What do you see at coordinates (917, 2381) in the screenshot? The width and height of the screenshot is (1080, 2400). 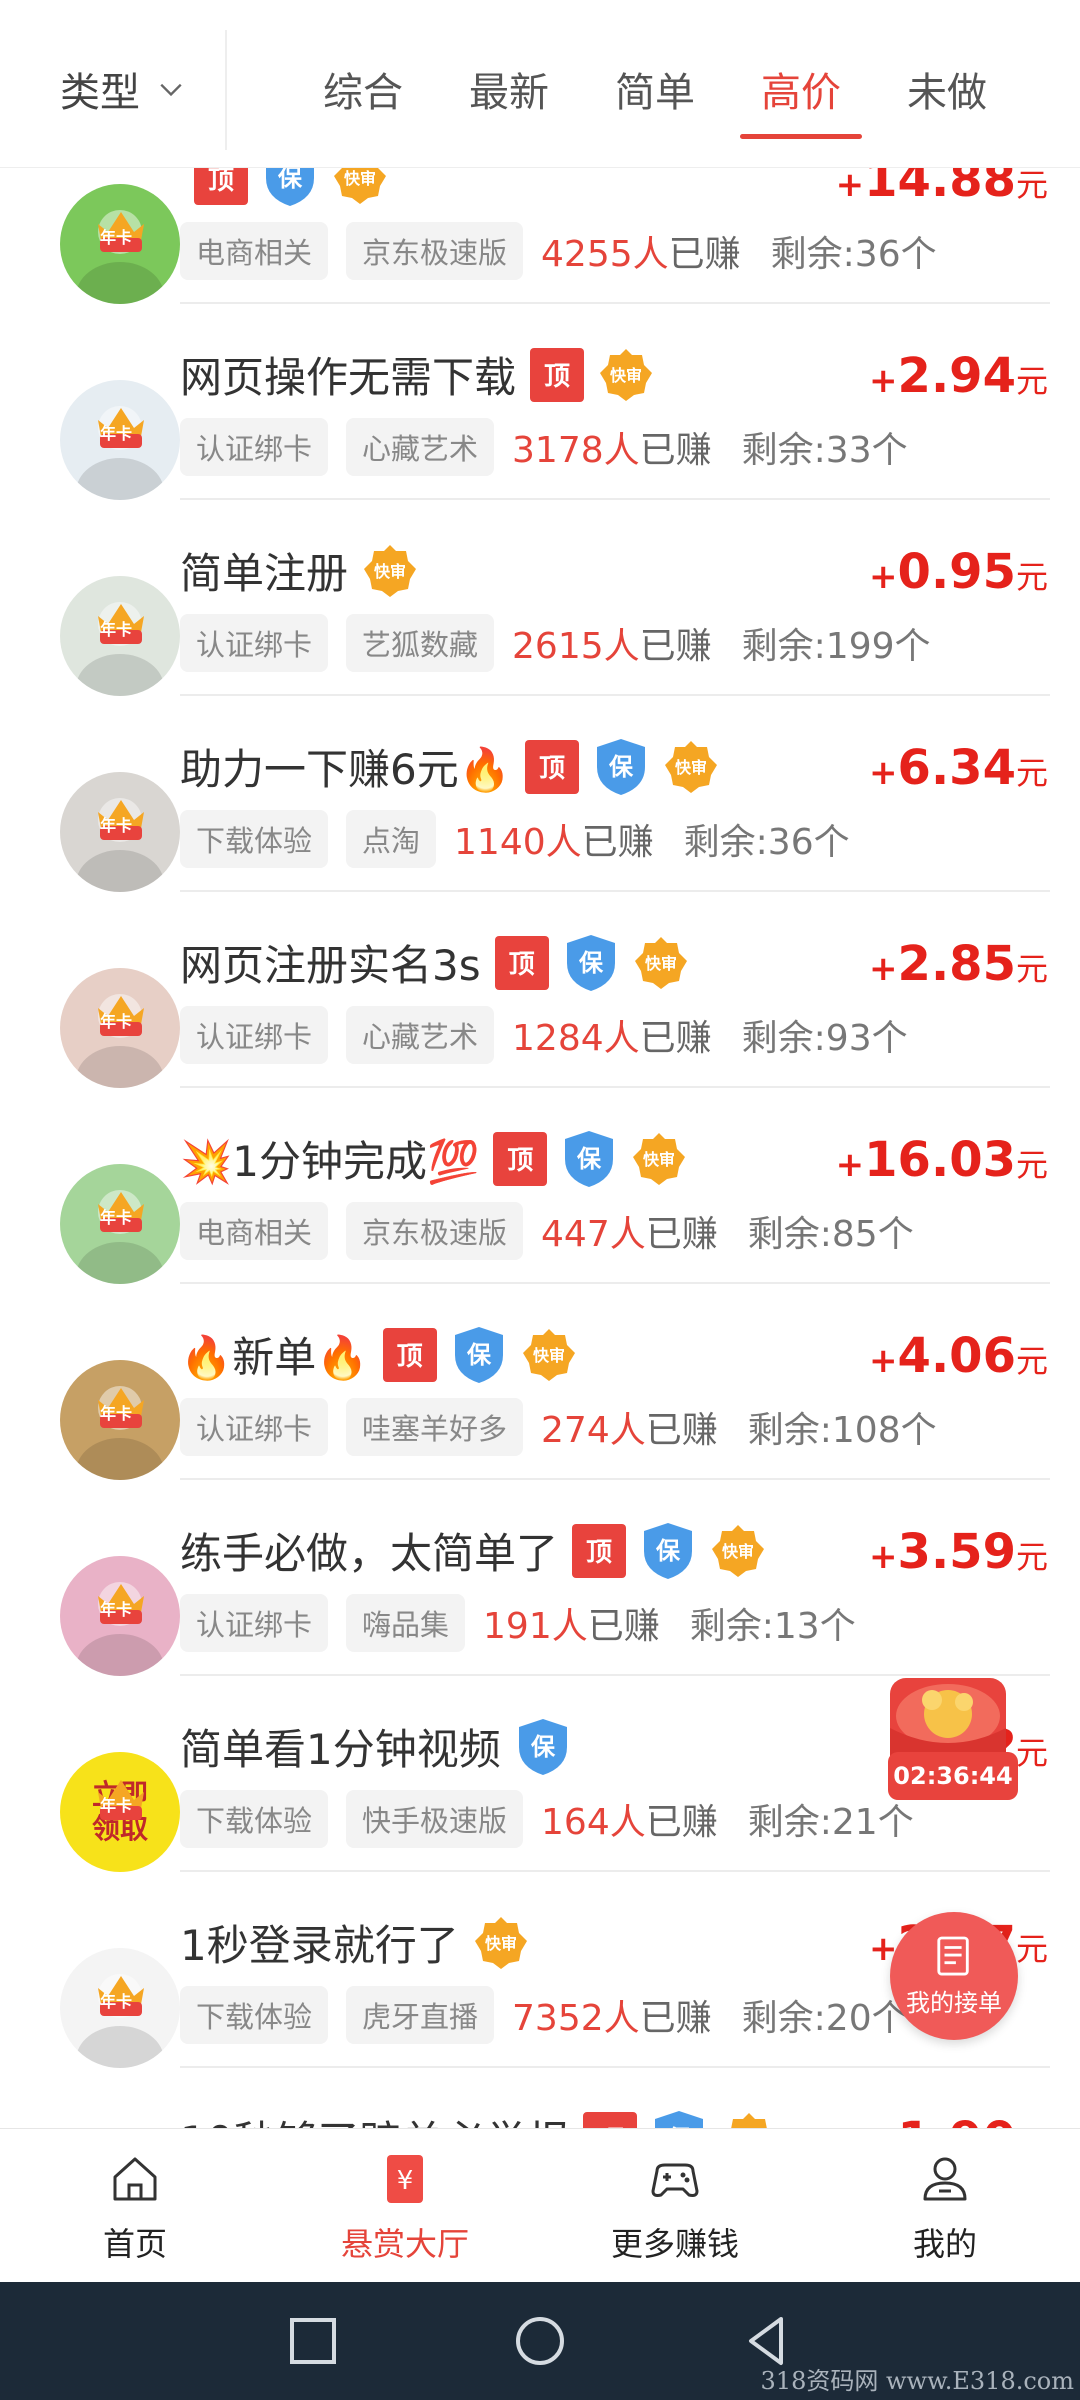 I see `watermark: 318资码网 www.E318.com` at bounding box center [917, 2381].